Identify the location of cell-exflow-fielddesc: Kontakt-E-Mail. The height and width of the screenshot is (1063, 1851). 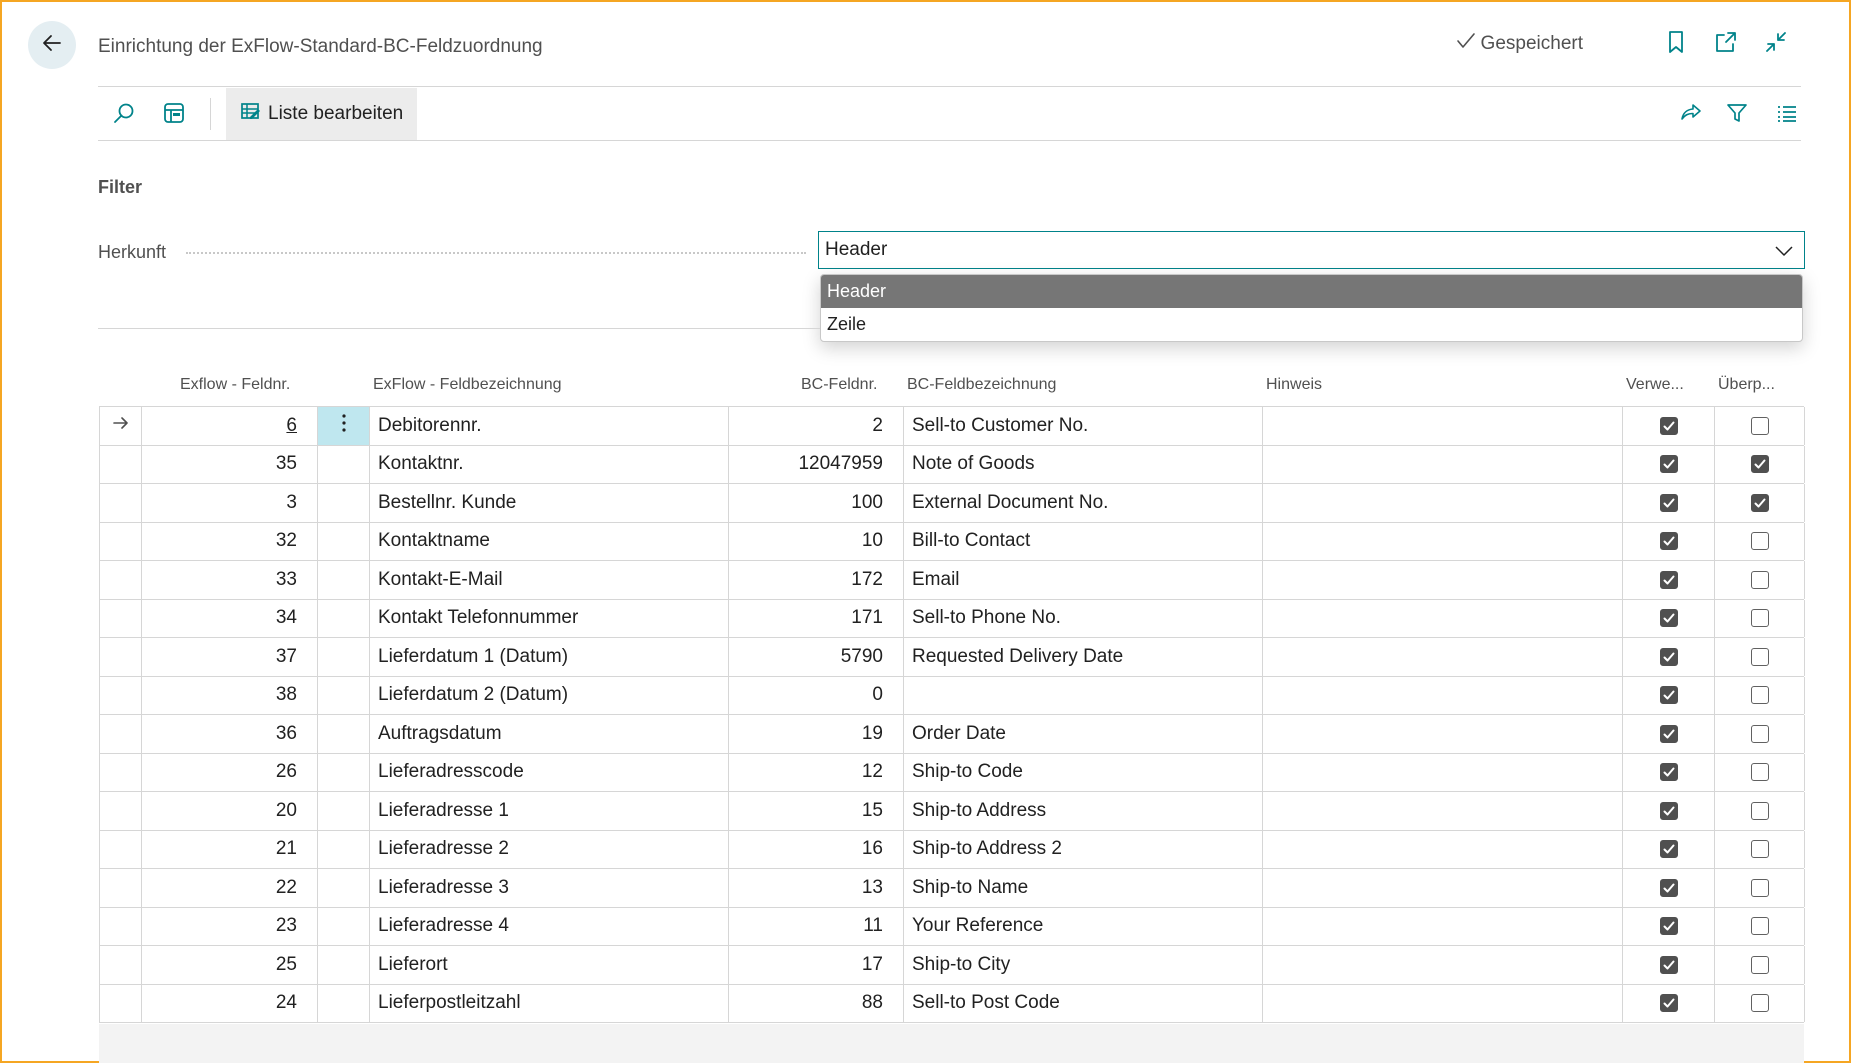
(548, 580).